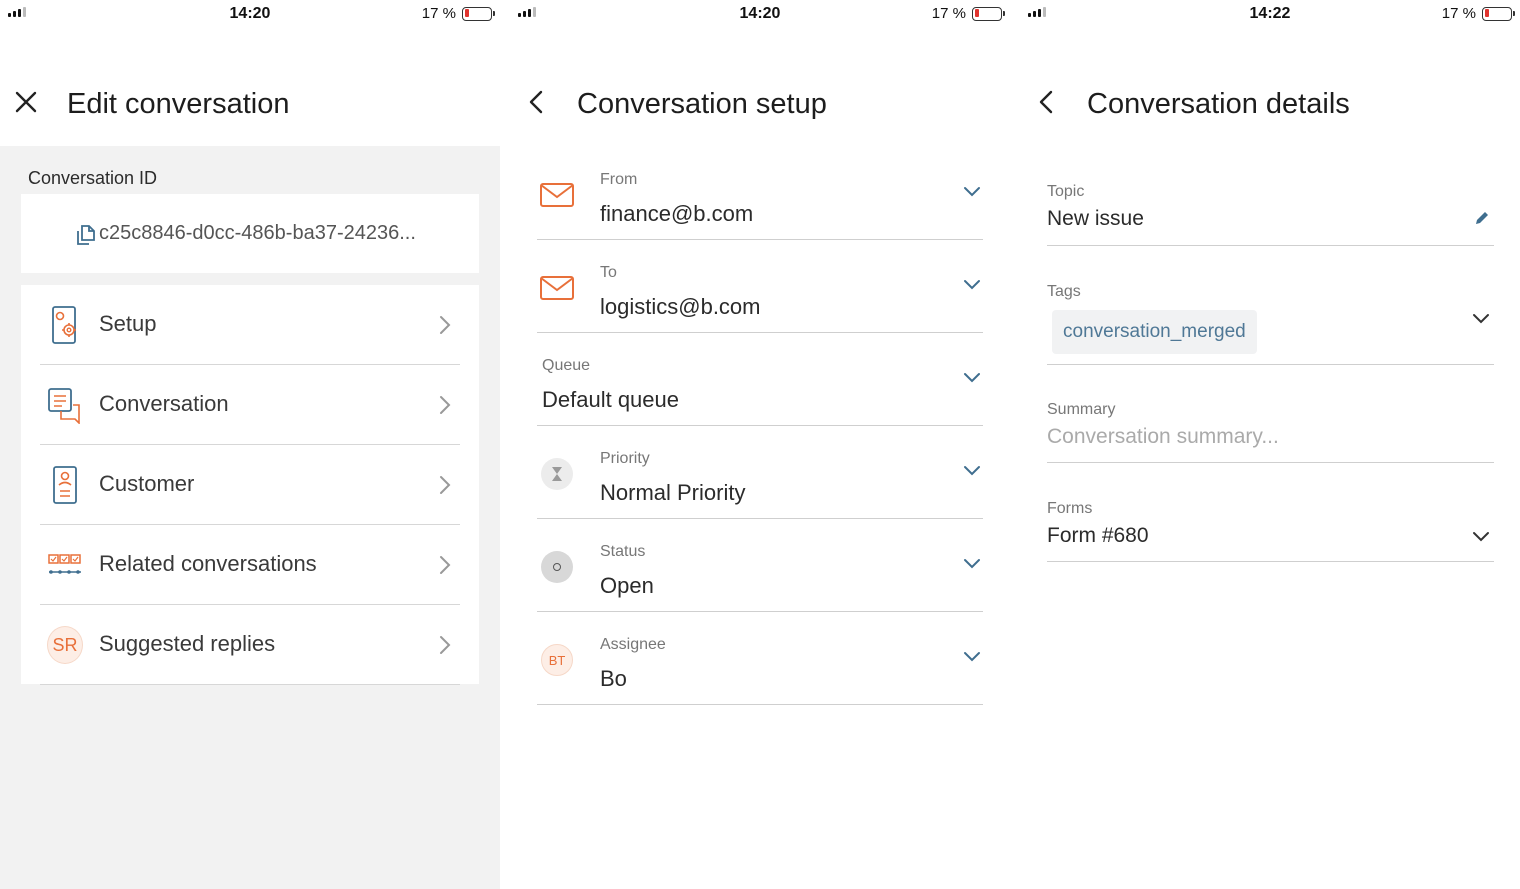  What do you see at coordinates (566, 365) in the screenshot?
I see `field-label: Queue` at bounding box center [566, 365].